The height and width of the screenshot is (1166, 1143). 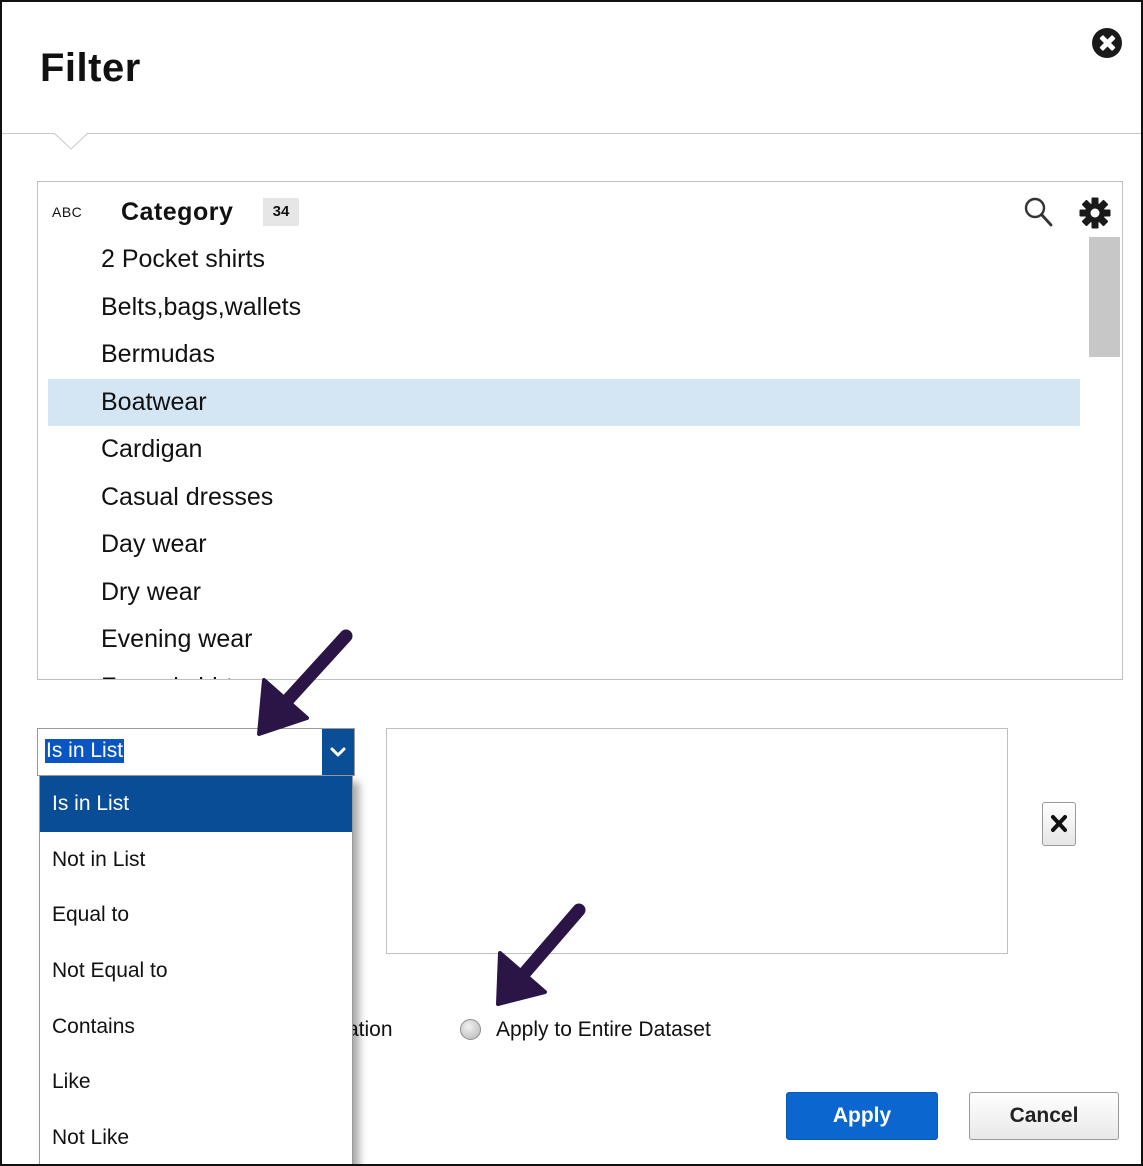 I want to click on remove-x-icon, so click(x=1059, y=823).